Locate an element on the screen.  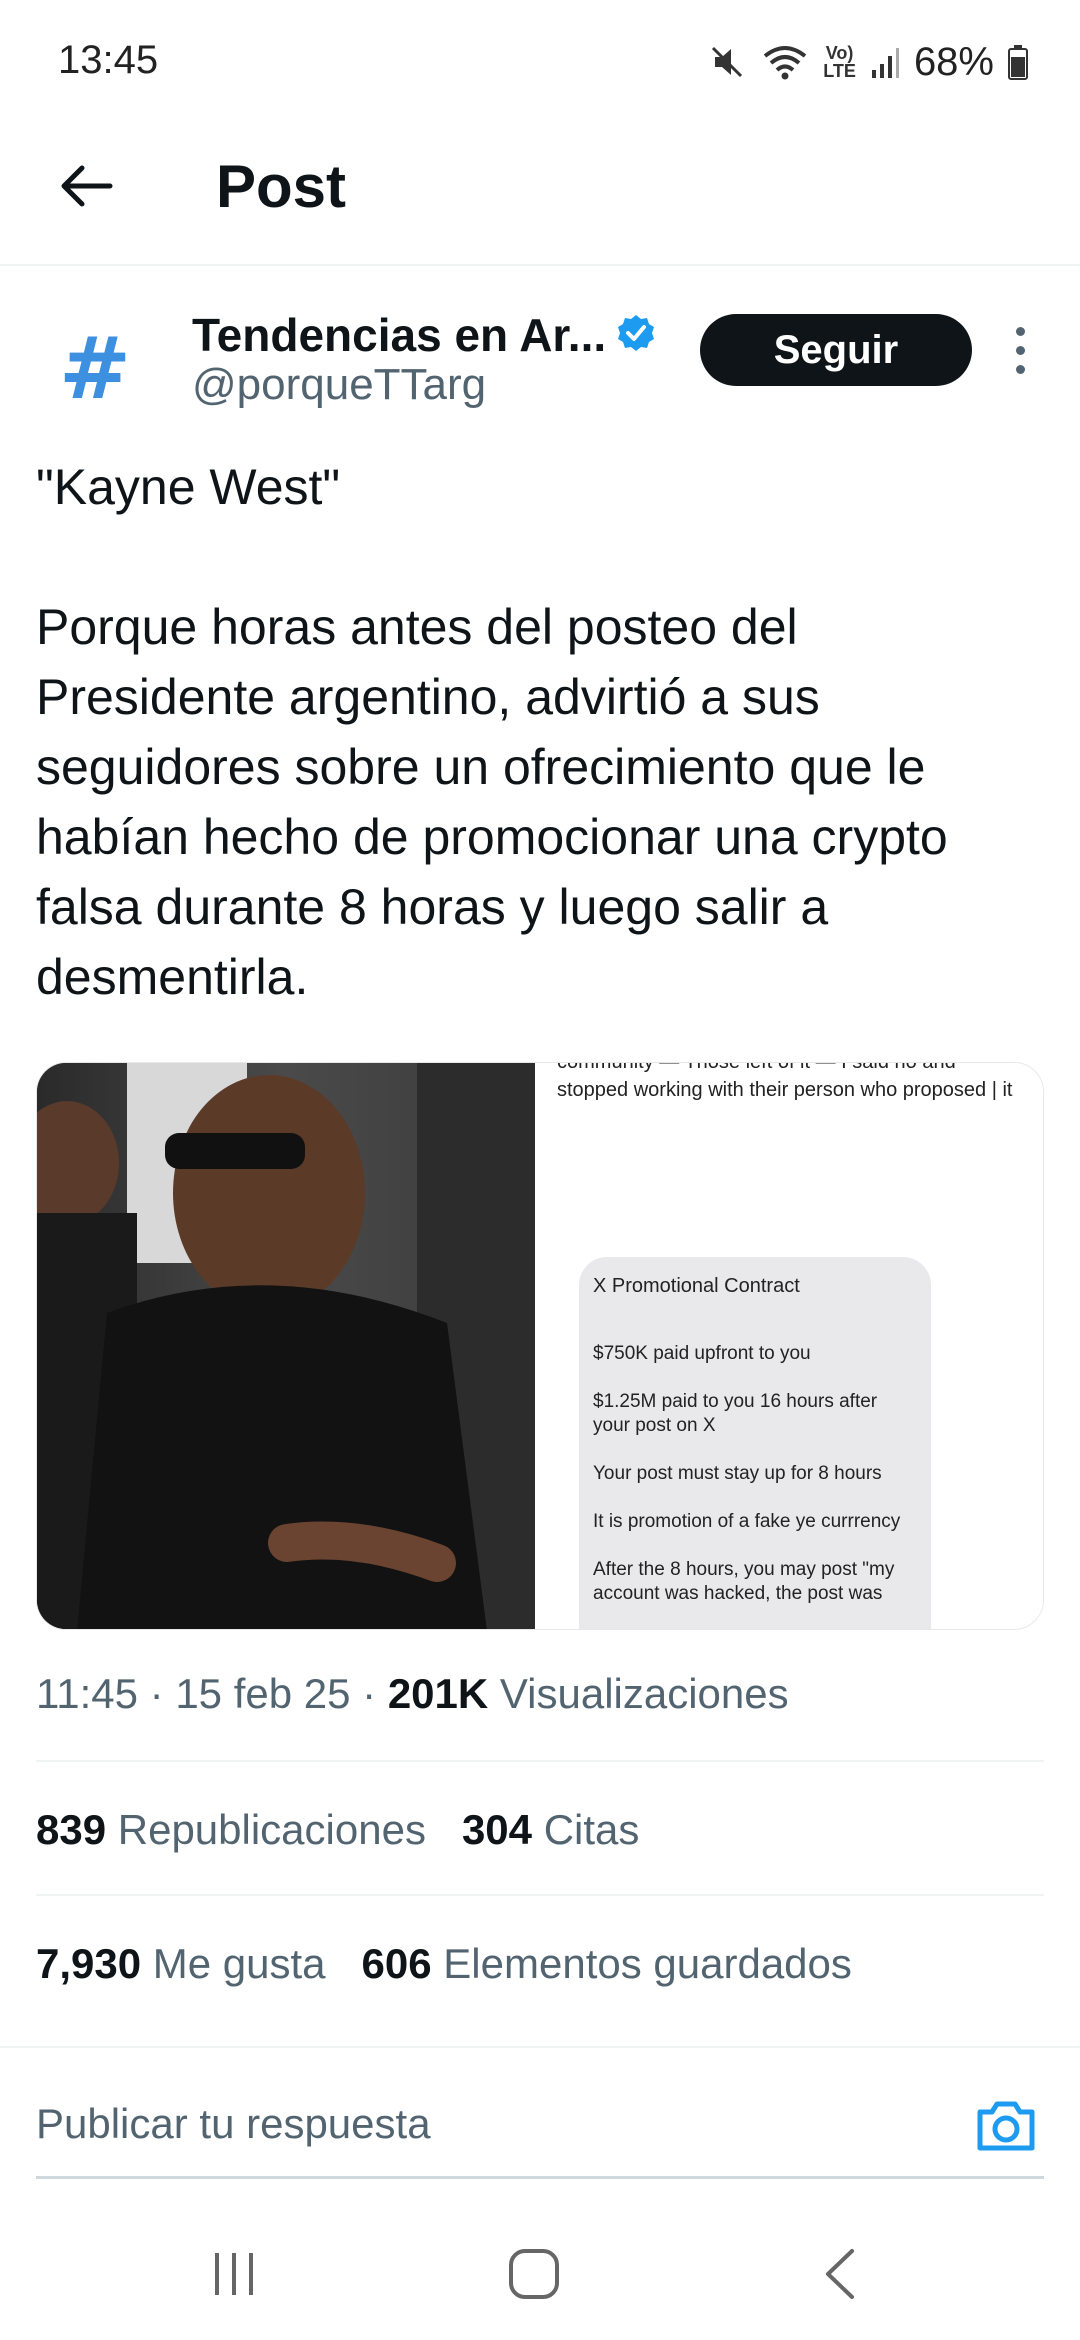
reposts-count: 839 is located at coordinates (71, 1829).